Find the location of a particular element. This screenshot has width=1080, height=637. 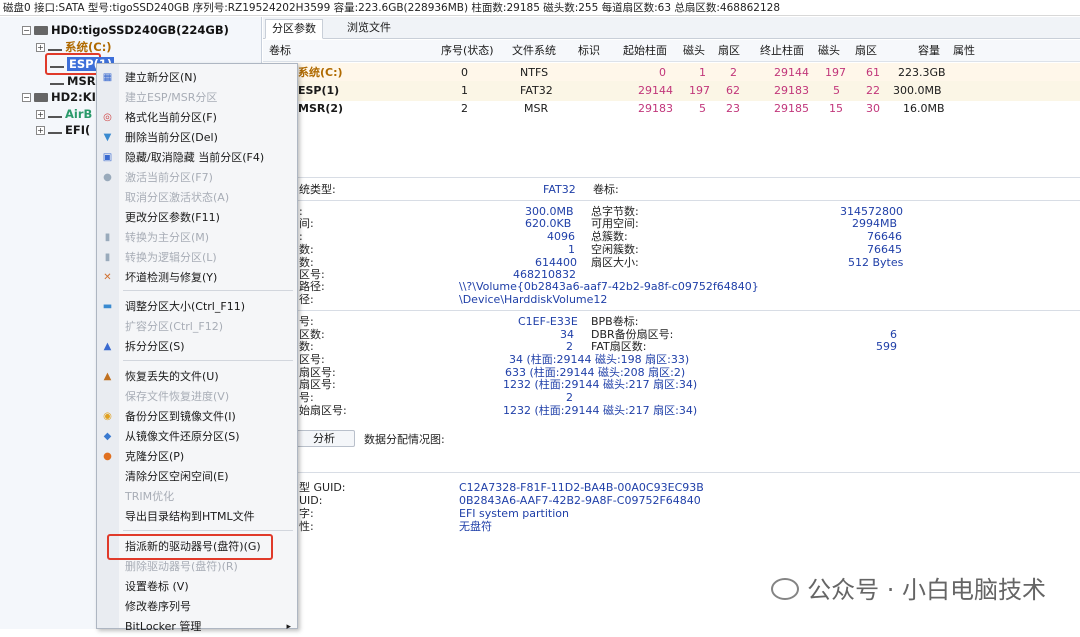

watermark: 公众号 · 小白电脑技术 is located at coordinates (908, 587).